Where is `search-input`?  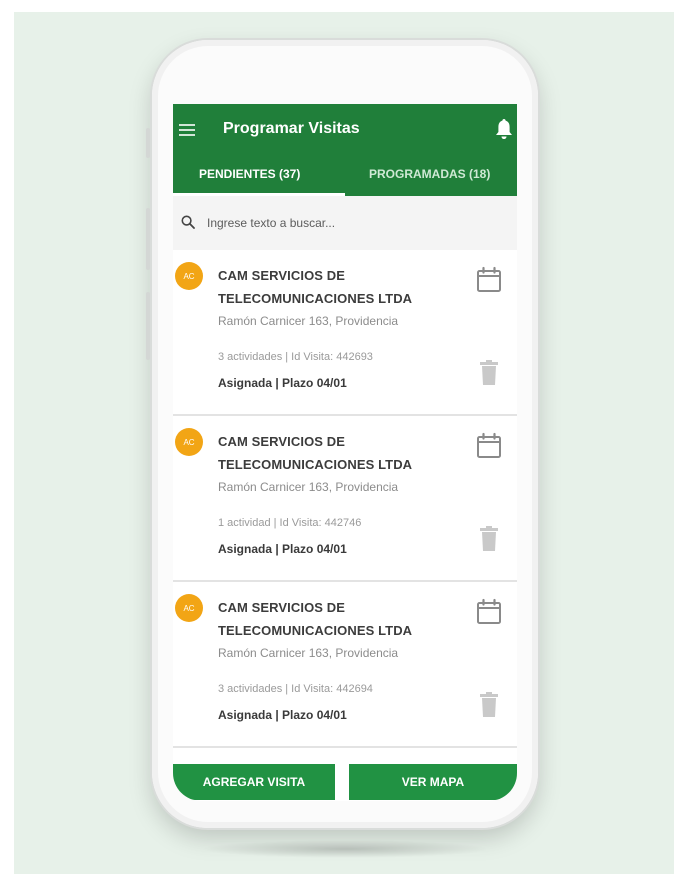
search-input is located at coordinates (352, 223).